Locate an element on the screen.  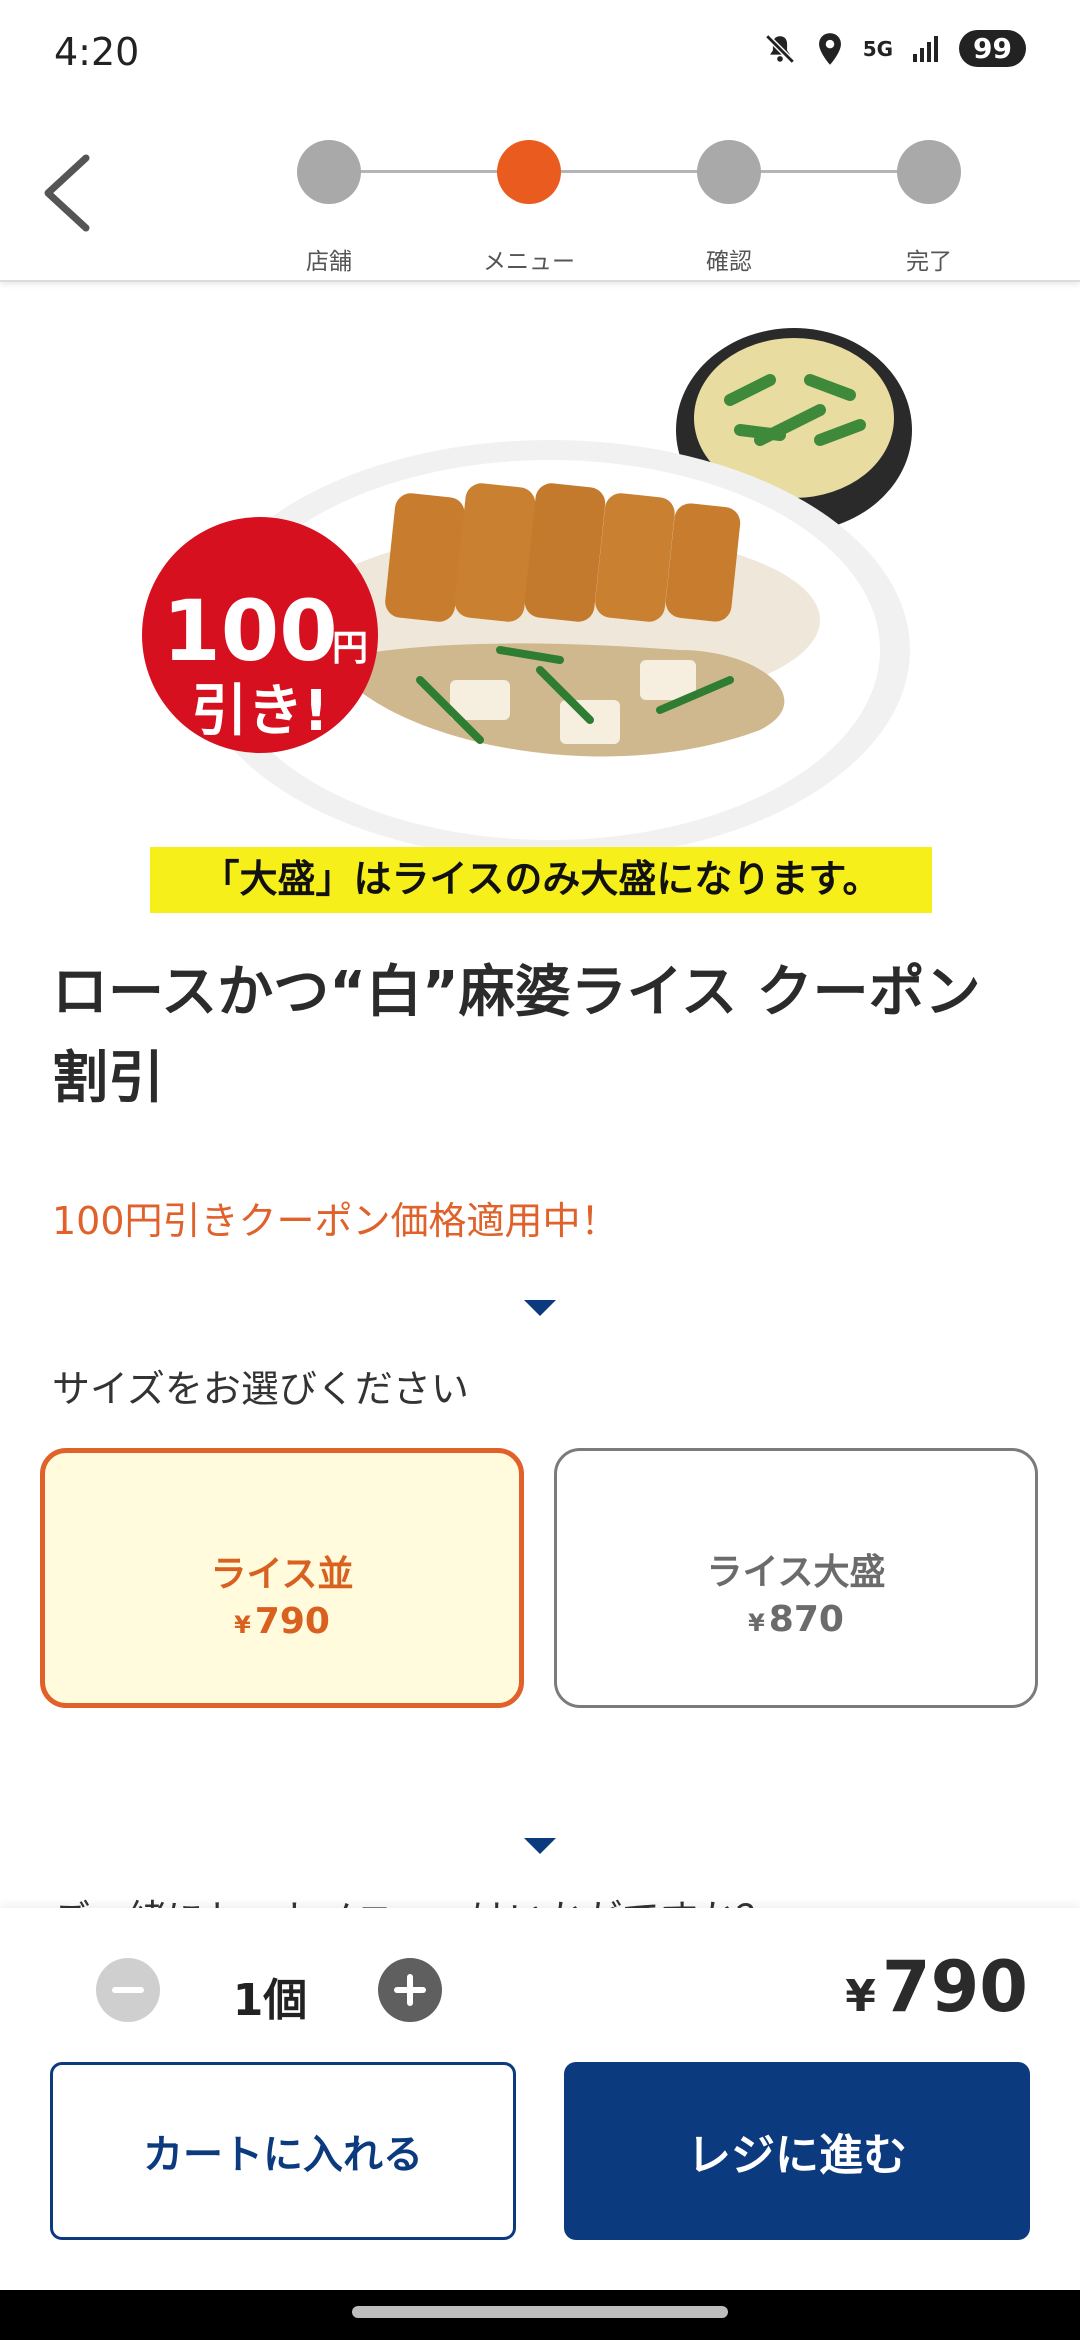
back-button is located at coordinates (69, 193).